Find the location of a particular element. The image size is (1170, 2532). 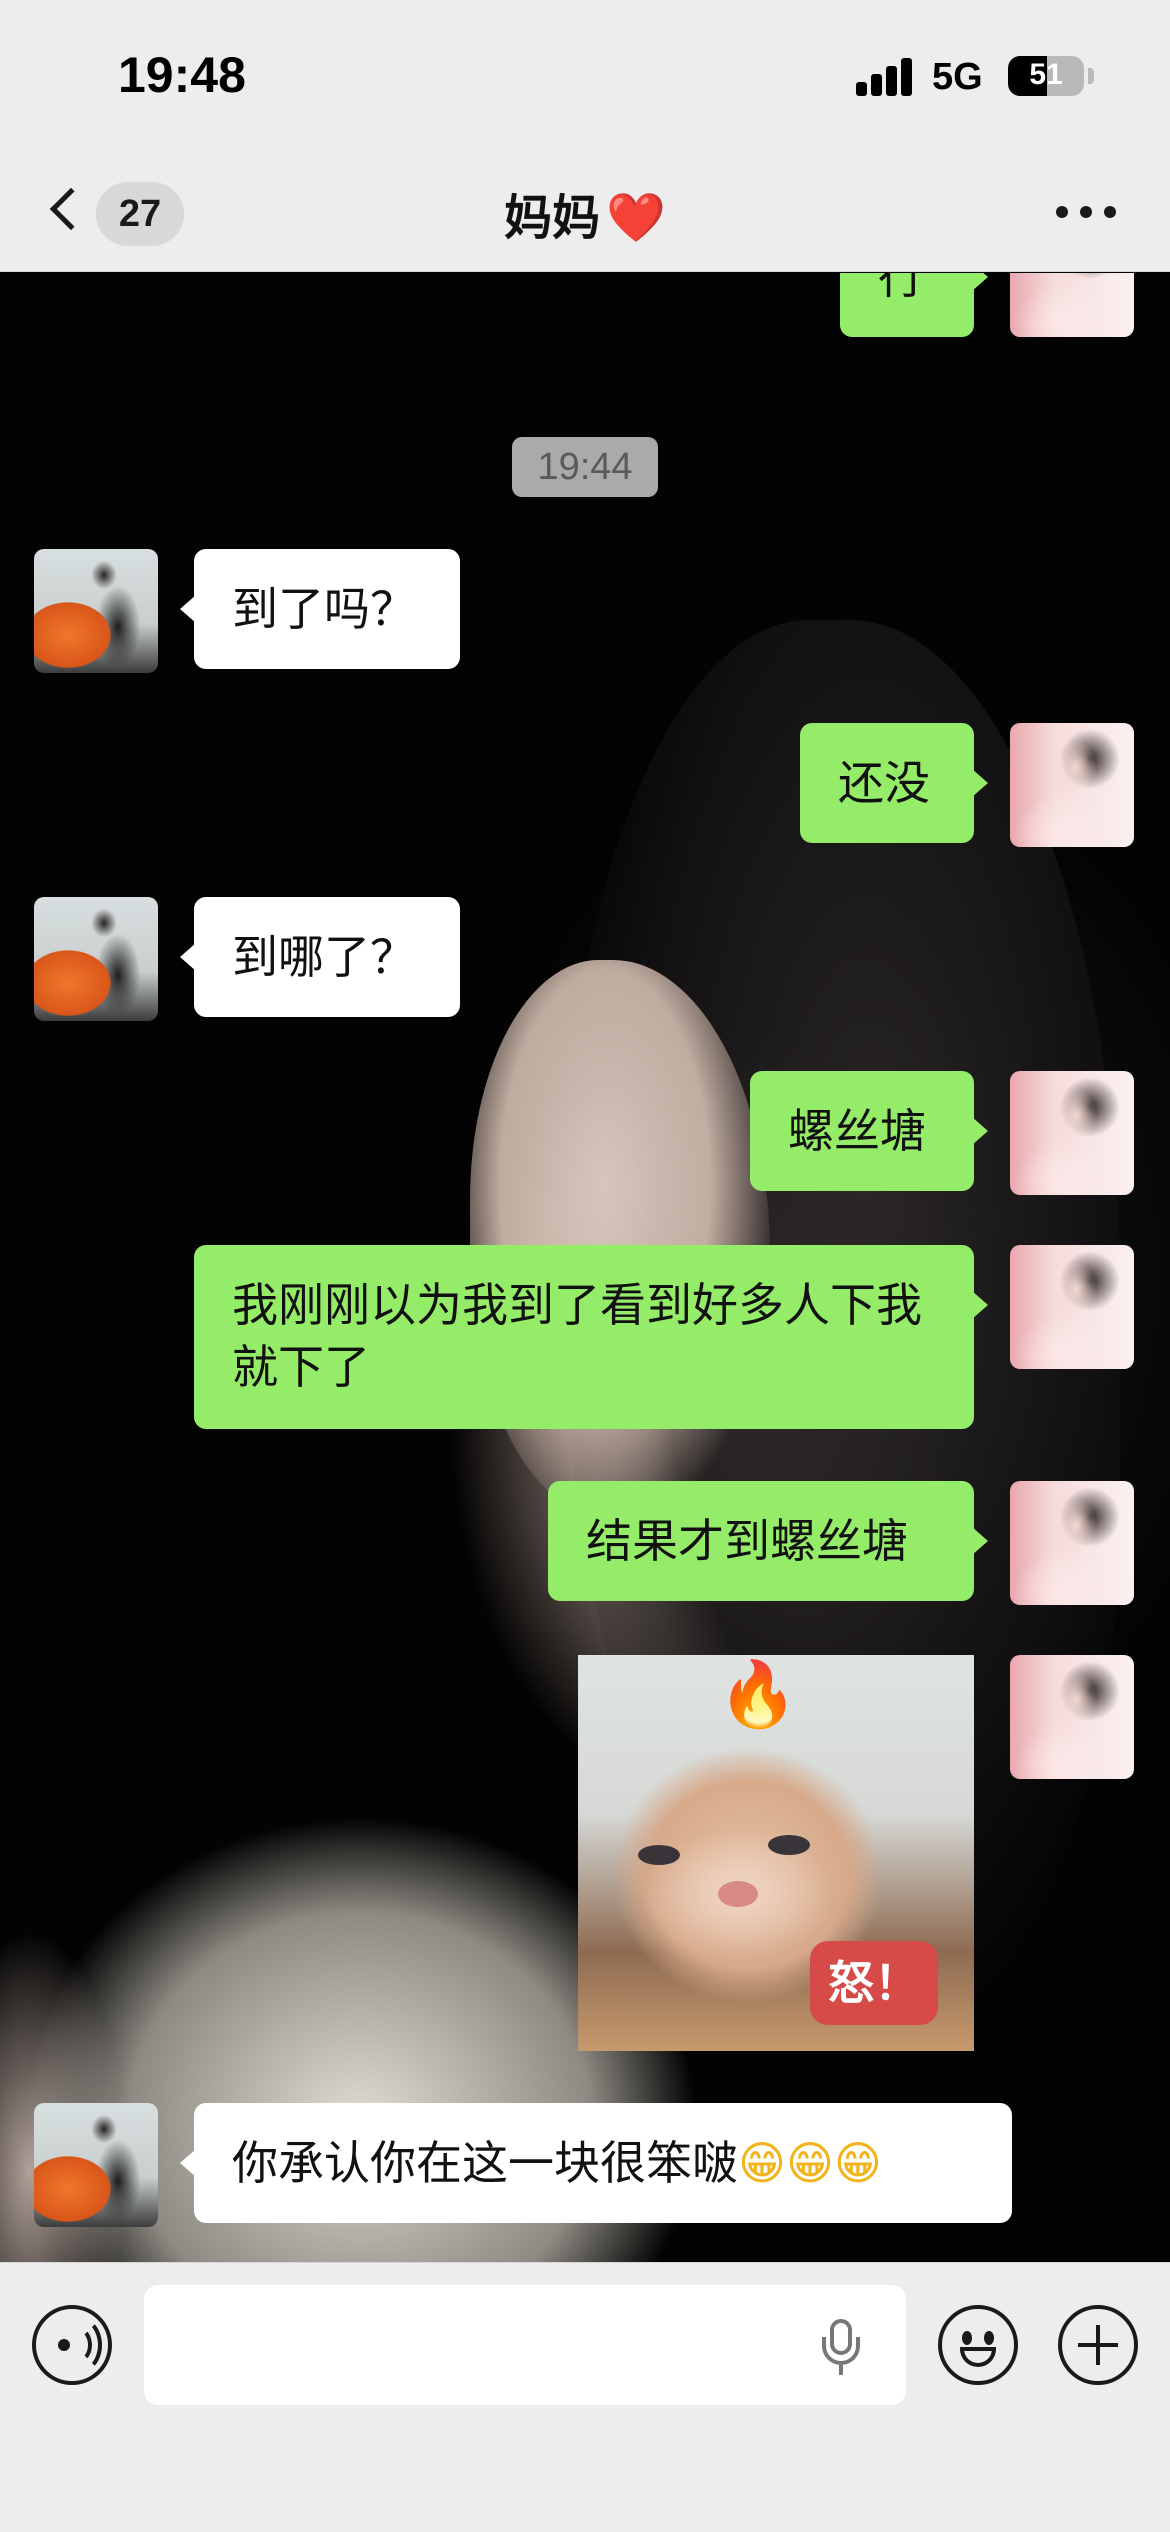

voice-input-button is located at coordinates (72, 2345).